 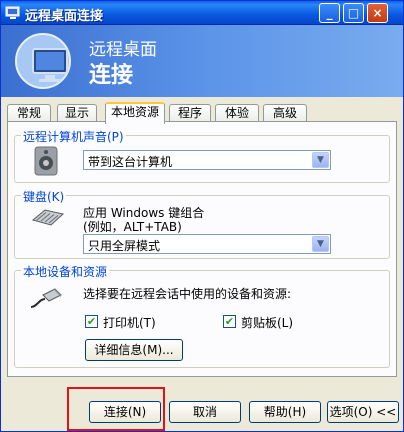 What do you see at coordinates (207, 244) in the screenshot?
I see `keyboard-dropdown: 只用全屏模式 ▼` at bounding box center [207, 244].